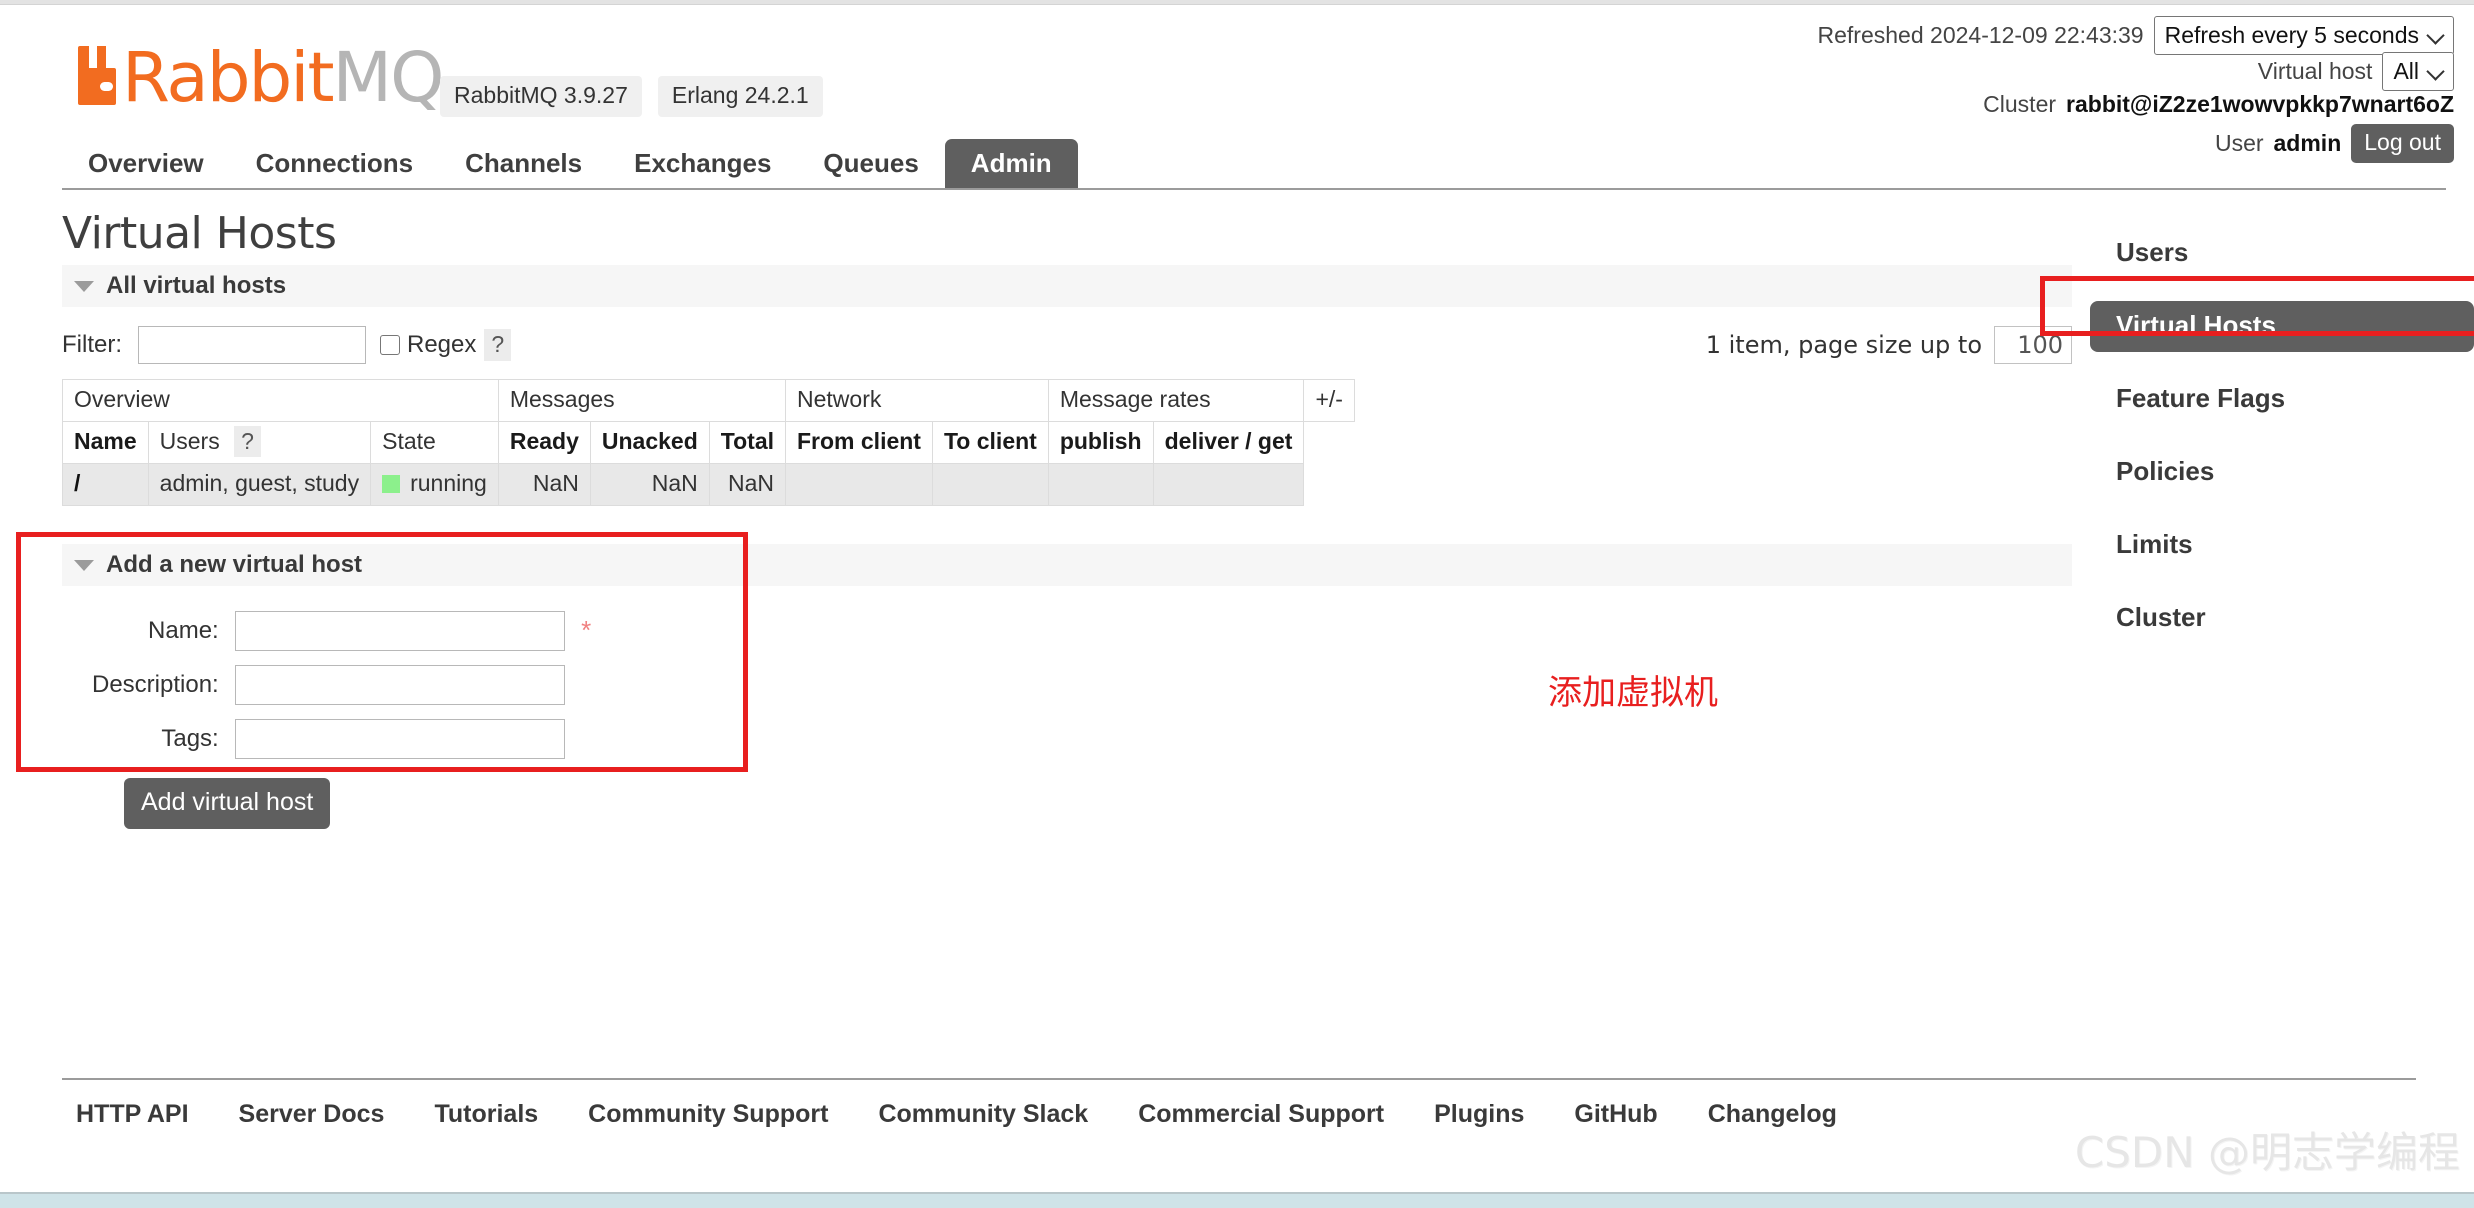  What do you see at coordinates (183, 630) in the screenshot?
I see `name-field-label: Name:` at bounding box center [183, 630].